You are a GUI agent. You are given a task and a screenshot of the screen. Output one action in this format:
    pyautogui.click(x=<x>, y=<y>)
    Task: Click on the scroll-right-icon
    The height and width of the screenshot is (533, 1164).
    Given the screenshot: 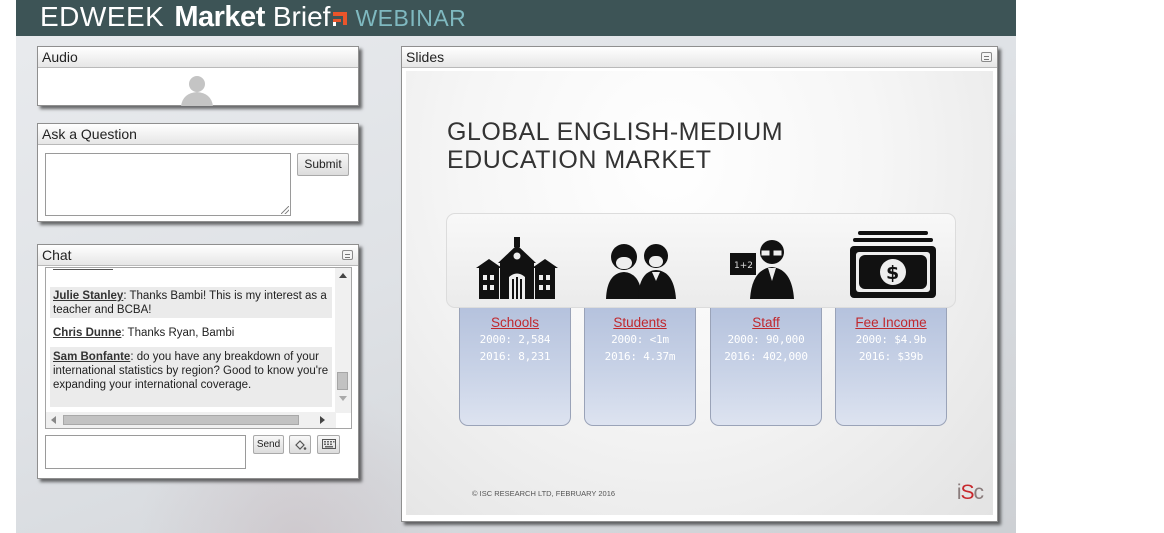 What is the action you would take?
    pyautogui.click(x=322, y=420)
    